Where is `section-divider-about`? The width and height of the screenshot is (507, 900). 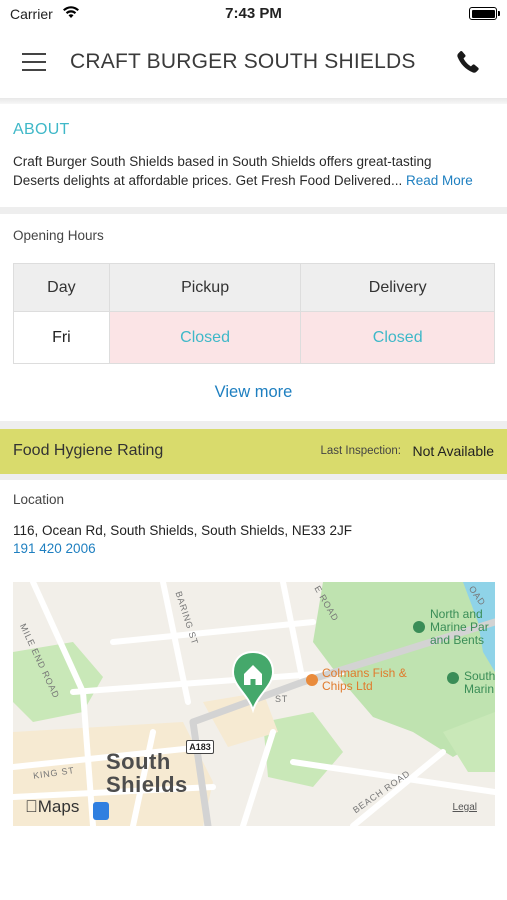
section-divider-about is located at coordinates (253, 210).